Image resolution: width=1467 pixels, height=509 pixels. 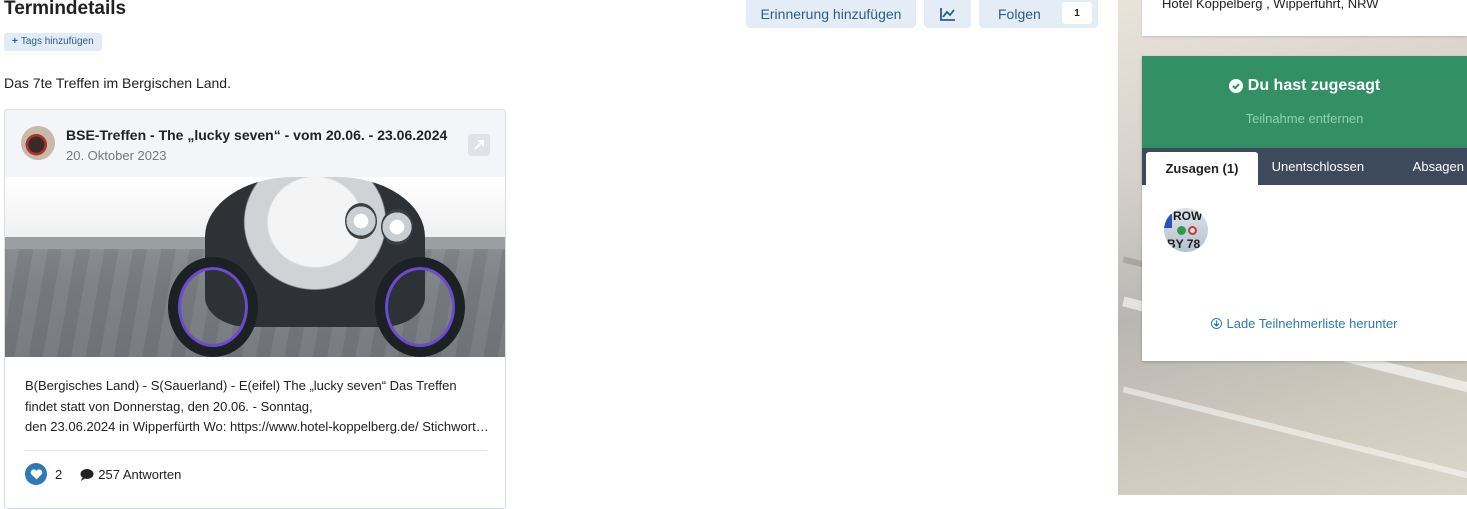 I want to click on add-reminder-button: Erinnerung hinzufügen, so click(x=831, y=14).